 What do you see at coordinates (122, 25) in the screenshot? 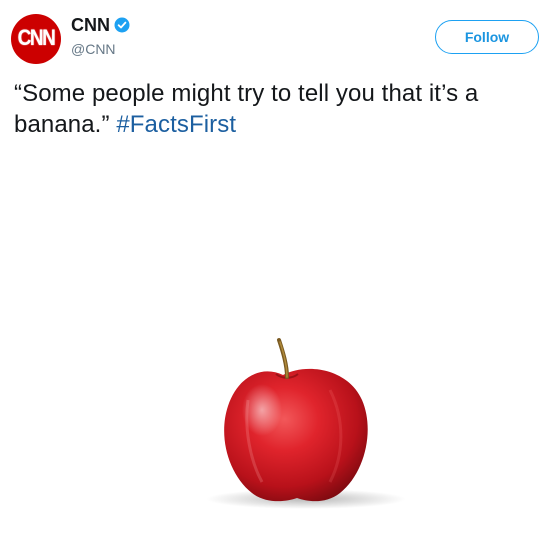
I see `verified-badge-icon` at bounding box center [122, 25].